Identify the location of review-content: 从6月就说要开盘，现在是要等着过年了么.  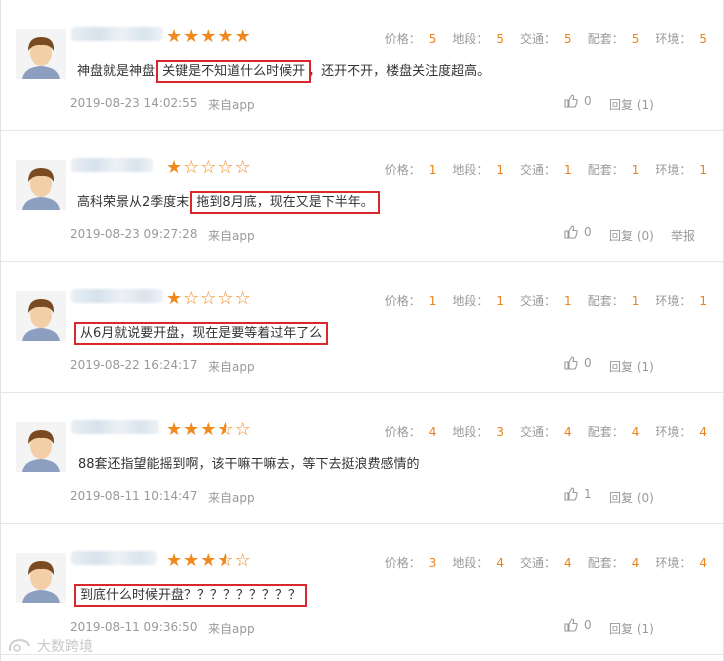
(201, 333).